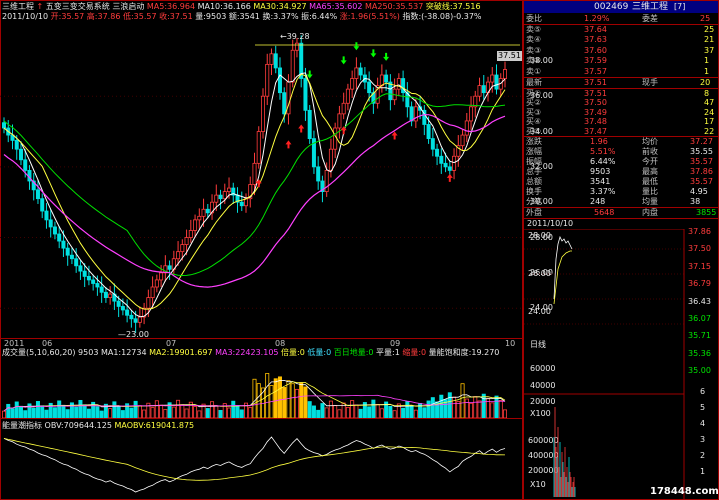 This screenshot has height=500, width=719. Describe the element at coordinates (650, 212) in the screenshot. I see `neipan-label: 内盘` at that location.